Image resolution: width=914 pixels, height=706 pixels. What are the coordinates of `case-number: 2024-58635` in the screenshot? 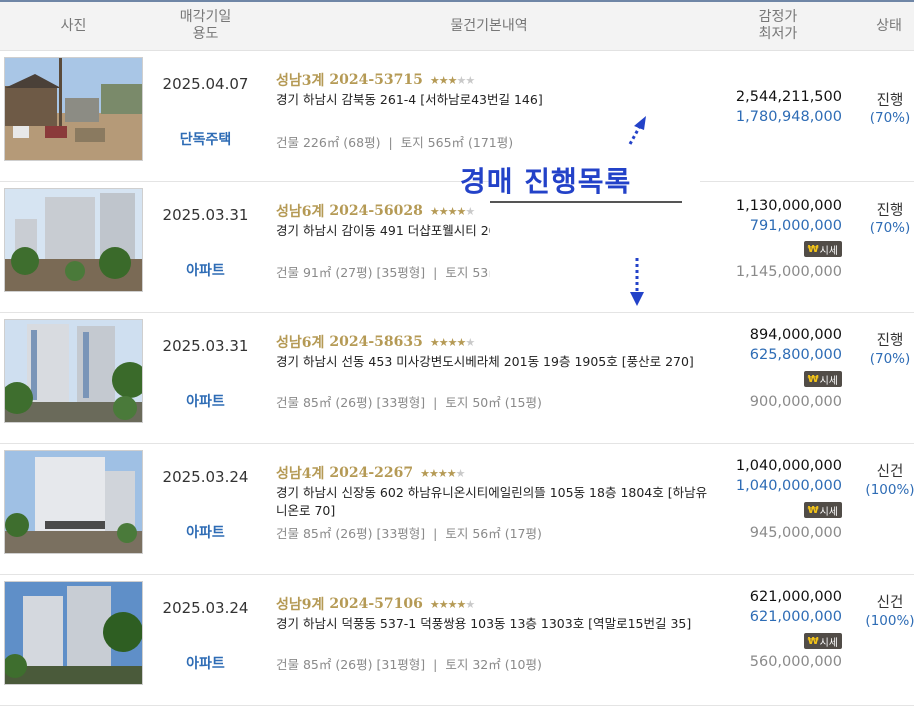 It's located at (375, 342).